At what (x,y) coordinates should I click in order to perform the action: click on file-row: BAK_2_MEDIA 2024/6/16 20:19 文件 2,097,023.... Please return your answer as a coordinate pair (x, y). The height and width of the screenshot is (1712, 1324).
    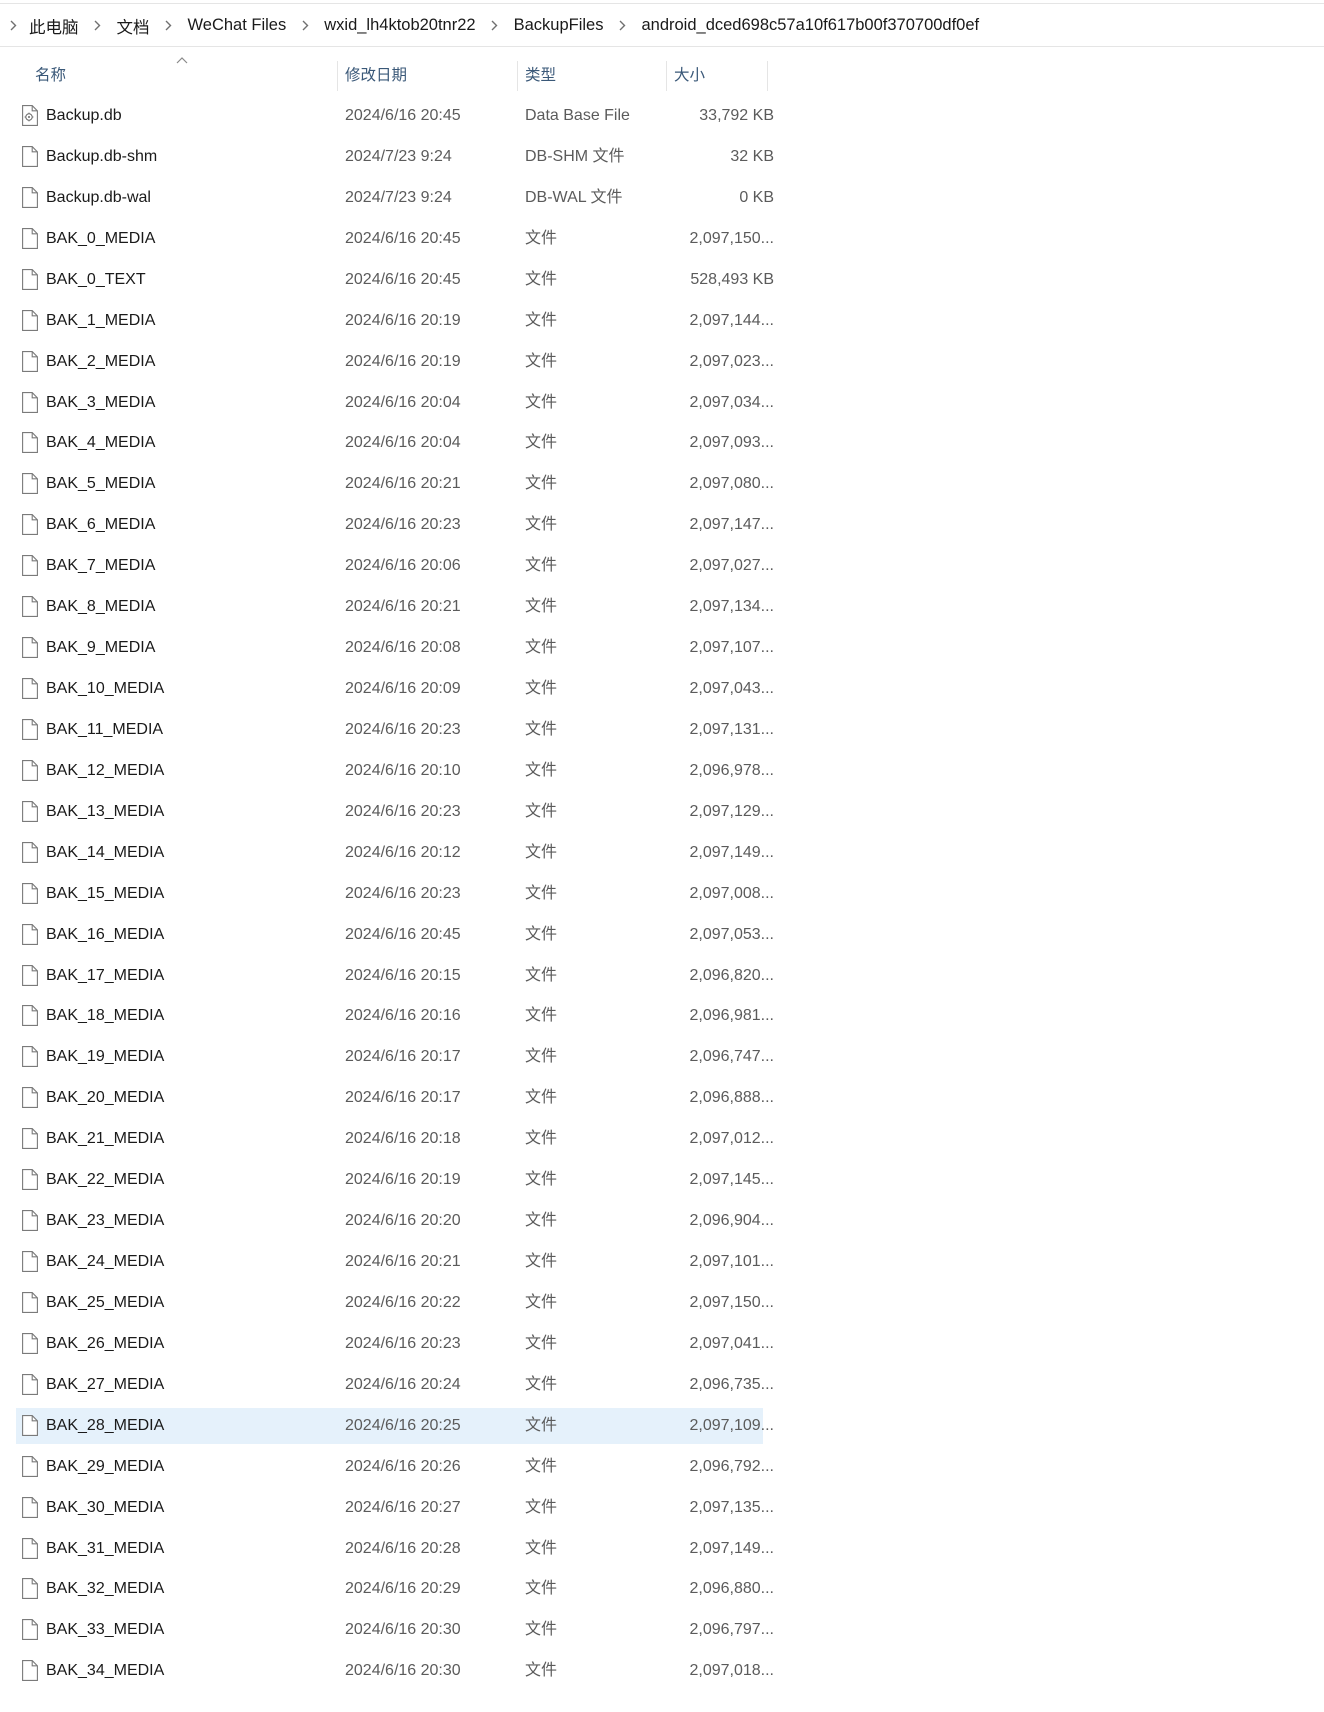
    Looking at the image, I should click on (395, 362).